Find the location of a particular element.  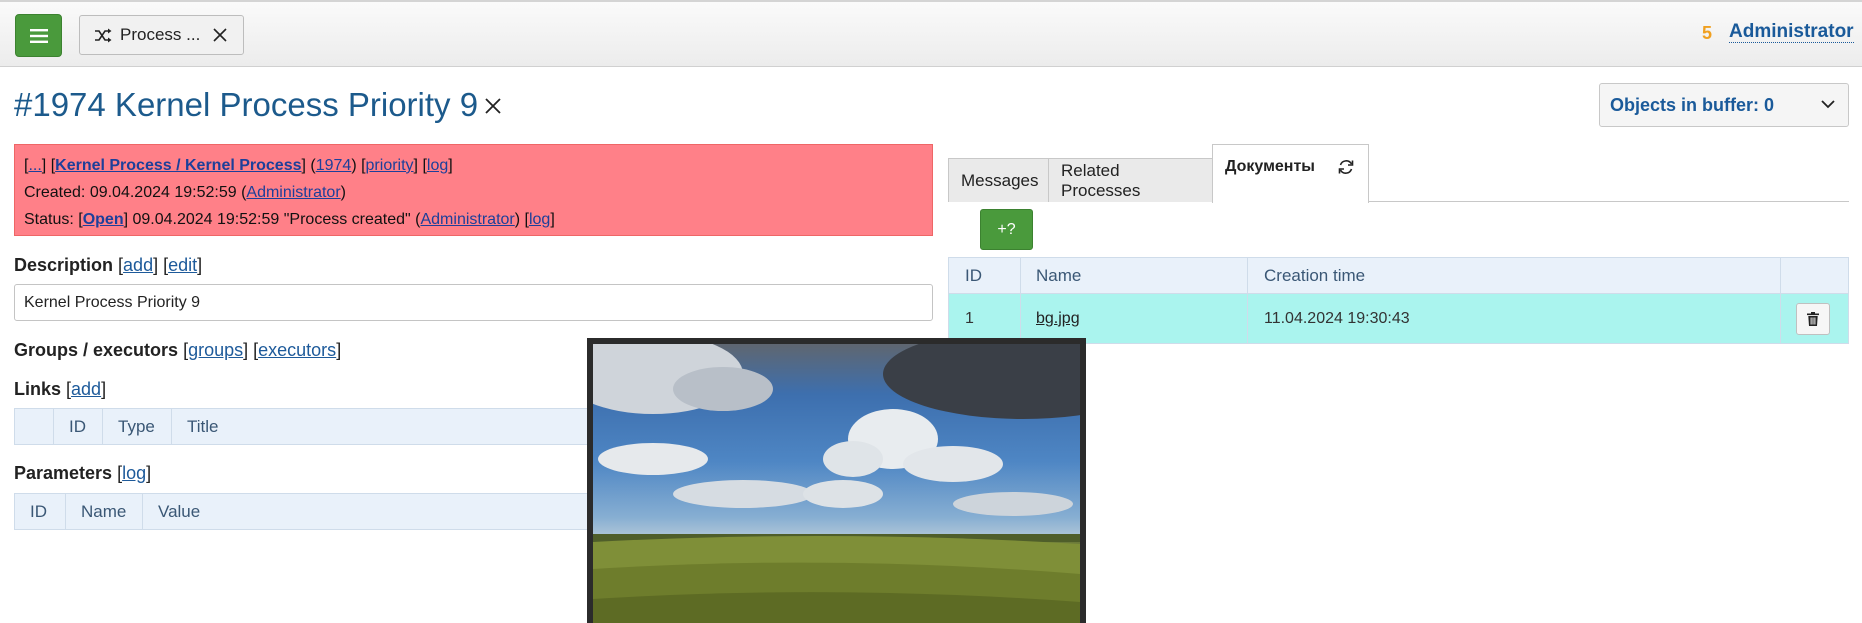

shuffle-icon is located at coordinates (103, 35).